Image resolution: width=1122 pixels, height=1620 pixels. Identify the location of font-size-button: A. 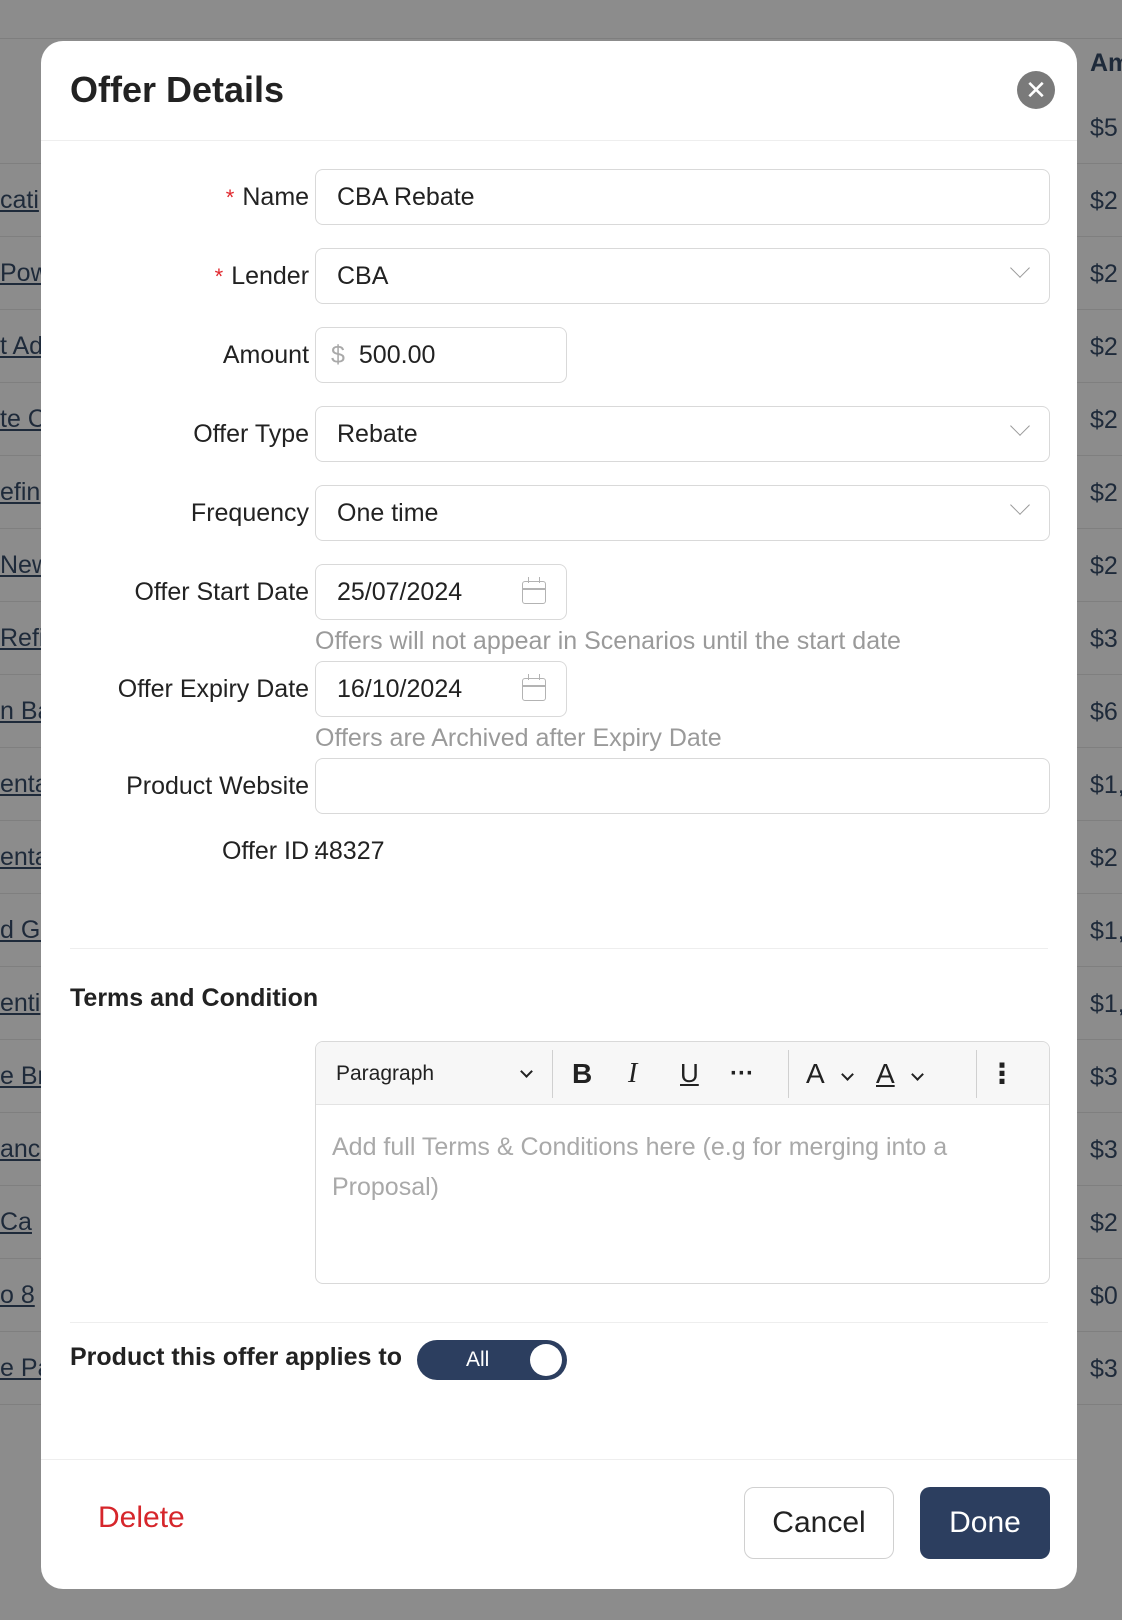
(830, 1073).